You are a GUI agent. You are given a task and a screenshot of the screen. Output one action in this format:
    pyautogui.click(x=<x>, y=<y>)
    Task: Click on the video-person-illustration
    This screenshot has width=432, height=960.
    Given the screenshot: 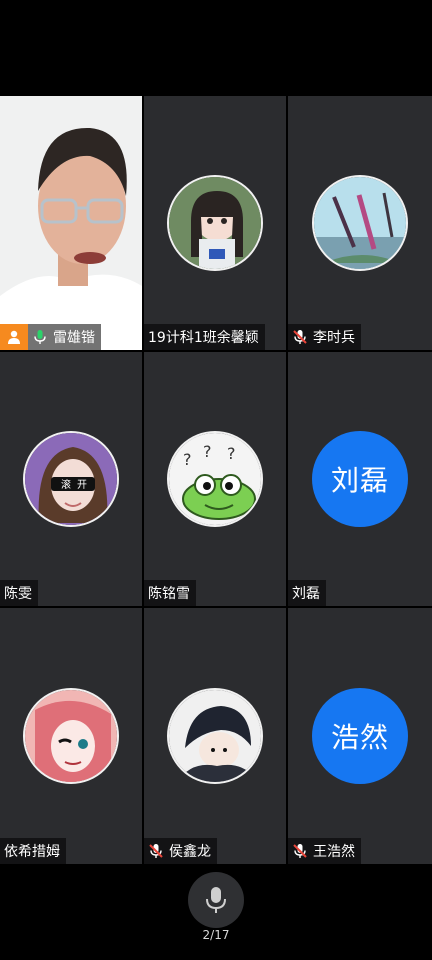 What is the action you would take?
    pyautogui.click(x=71, y=223)
    